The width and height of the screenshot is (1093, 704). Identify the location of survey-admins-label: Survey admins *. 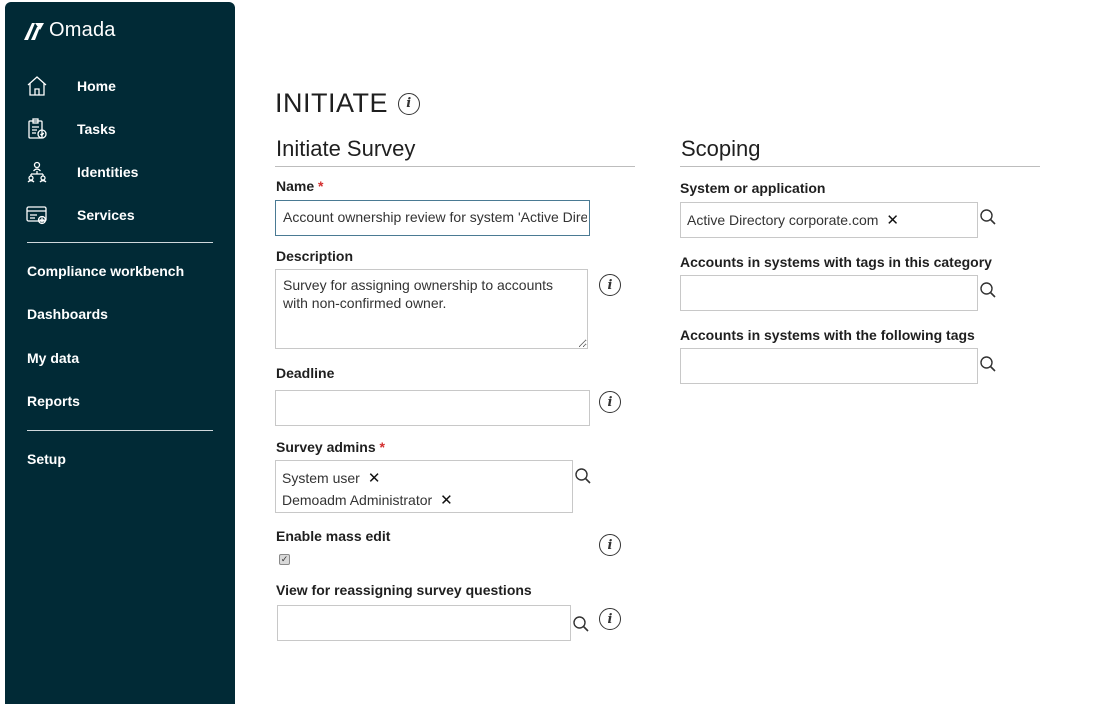
(330, 447).